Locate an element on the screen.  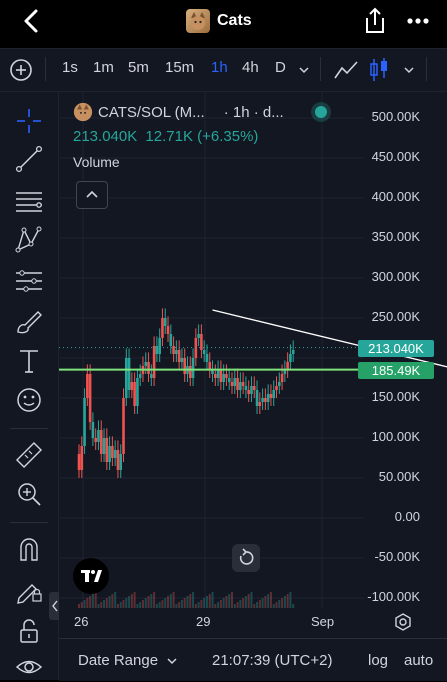
back-arrow-icon is located at coordinates (32, 21).